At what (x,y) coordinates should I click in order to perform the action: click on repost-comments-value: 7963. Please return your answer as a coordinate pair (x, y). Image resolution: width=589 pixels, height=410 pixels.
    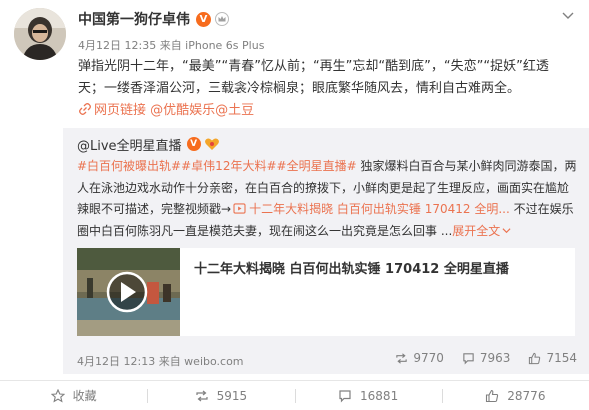
    Looking at the image, I should click on (495, 358).